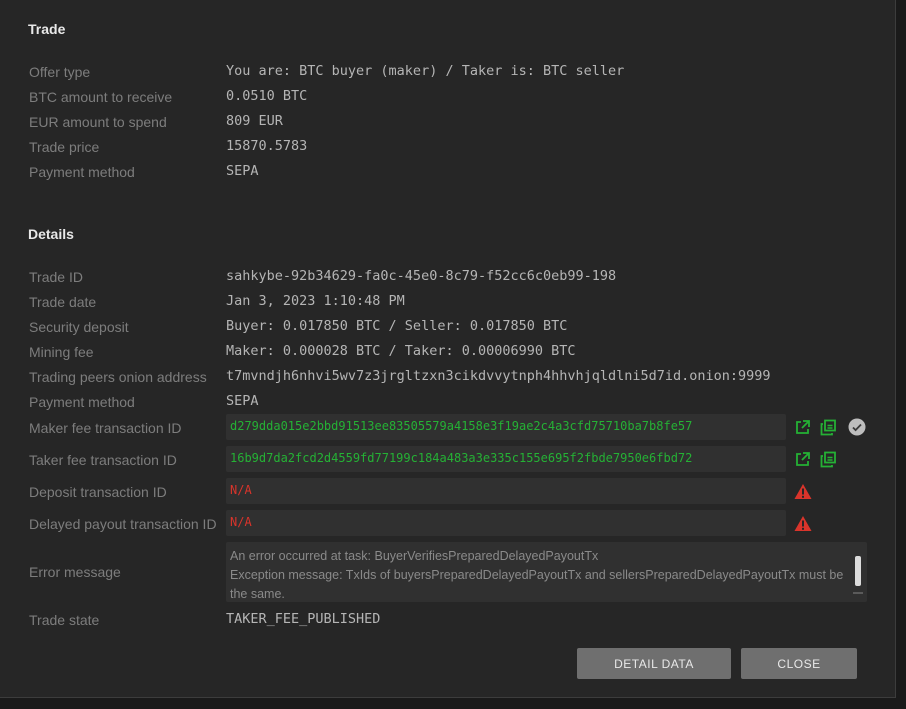 Image resolution: width=906 pixels, height=709 pixels. I want to click on trade-state-label: Trade state, so click(64, 620).